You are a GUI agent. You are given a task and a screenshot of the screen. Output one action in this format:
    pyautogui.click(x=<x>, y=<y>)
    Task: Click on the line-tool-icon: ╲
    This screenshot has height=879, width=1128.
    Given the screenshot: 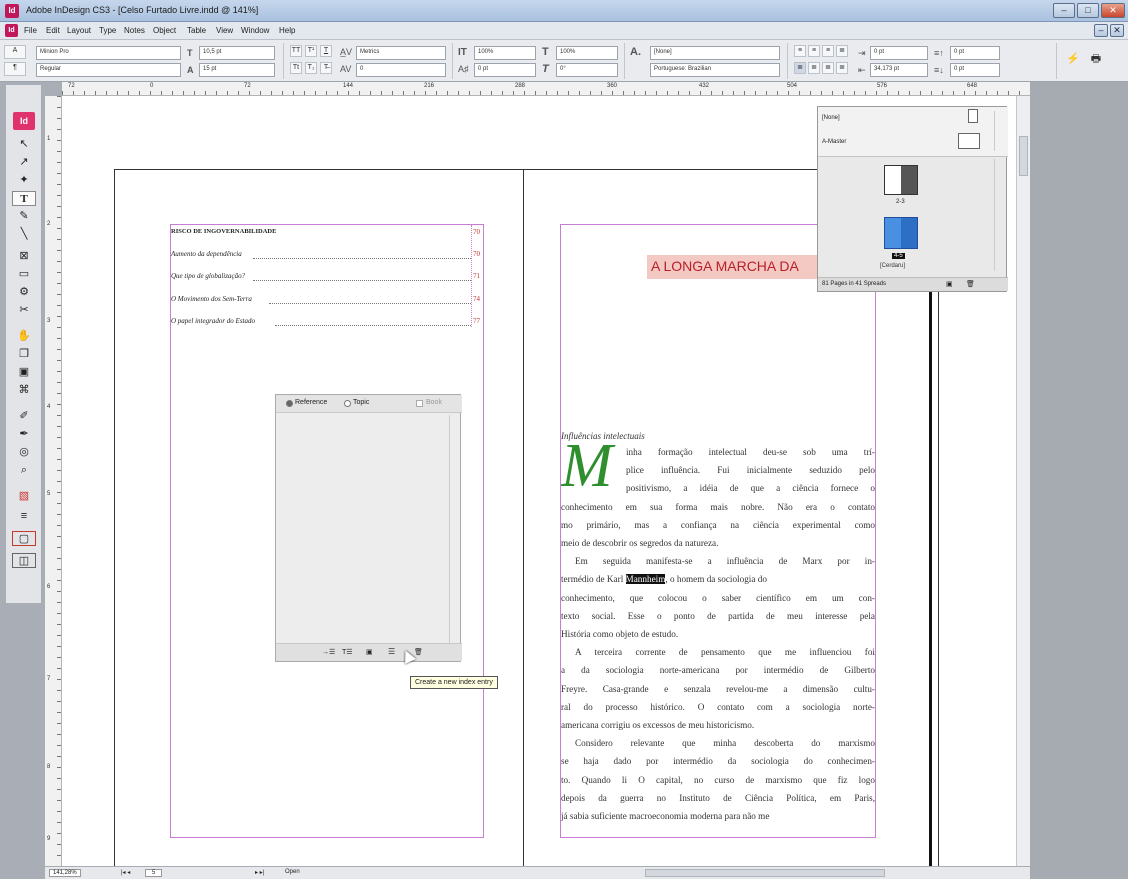 What is the action you would take?
    pyautogui.click(x=24, y=234)
    